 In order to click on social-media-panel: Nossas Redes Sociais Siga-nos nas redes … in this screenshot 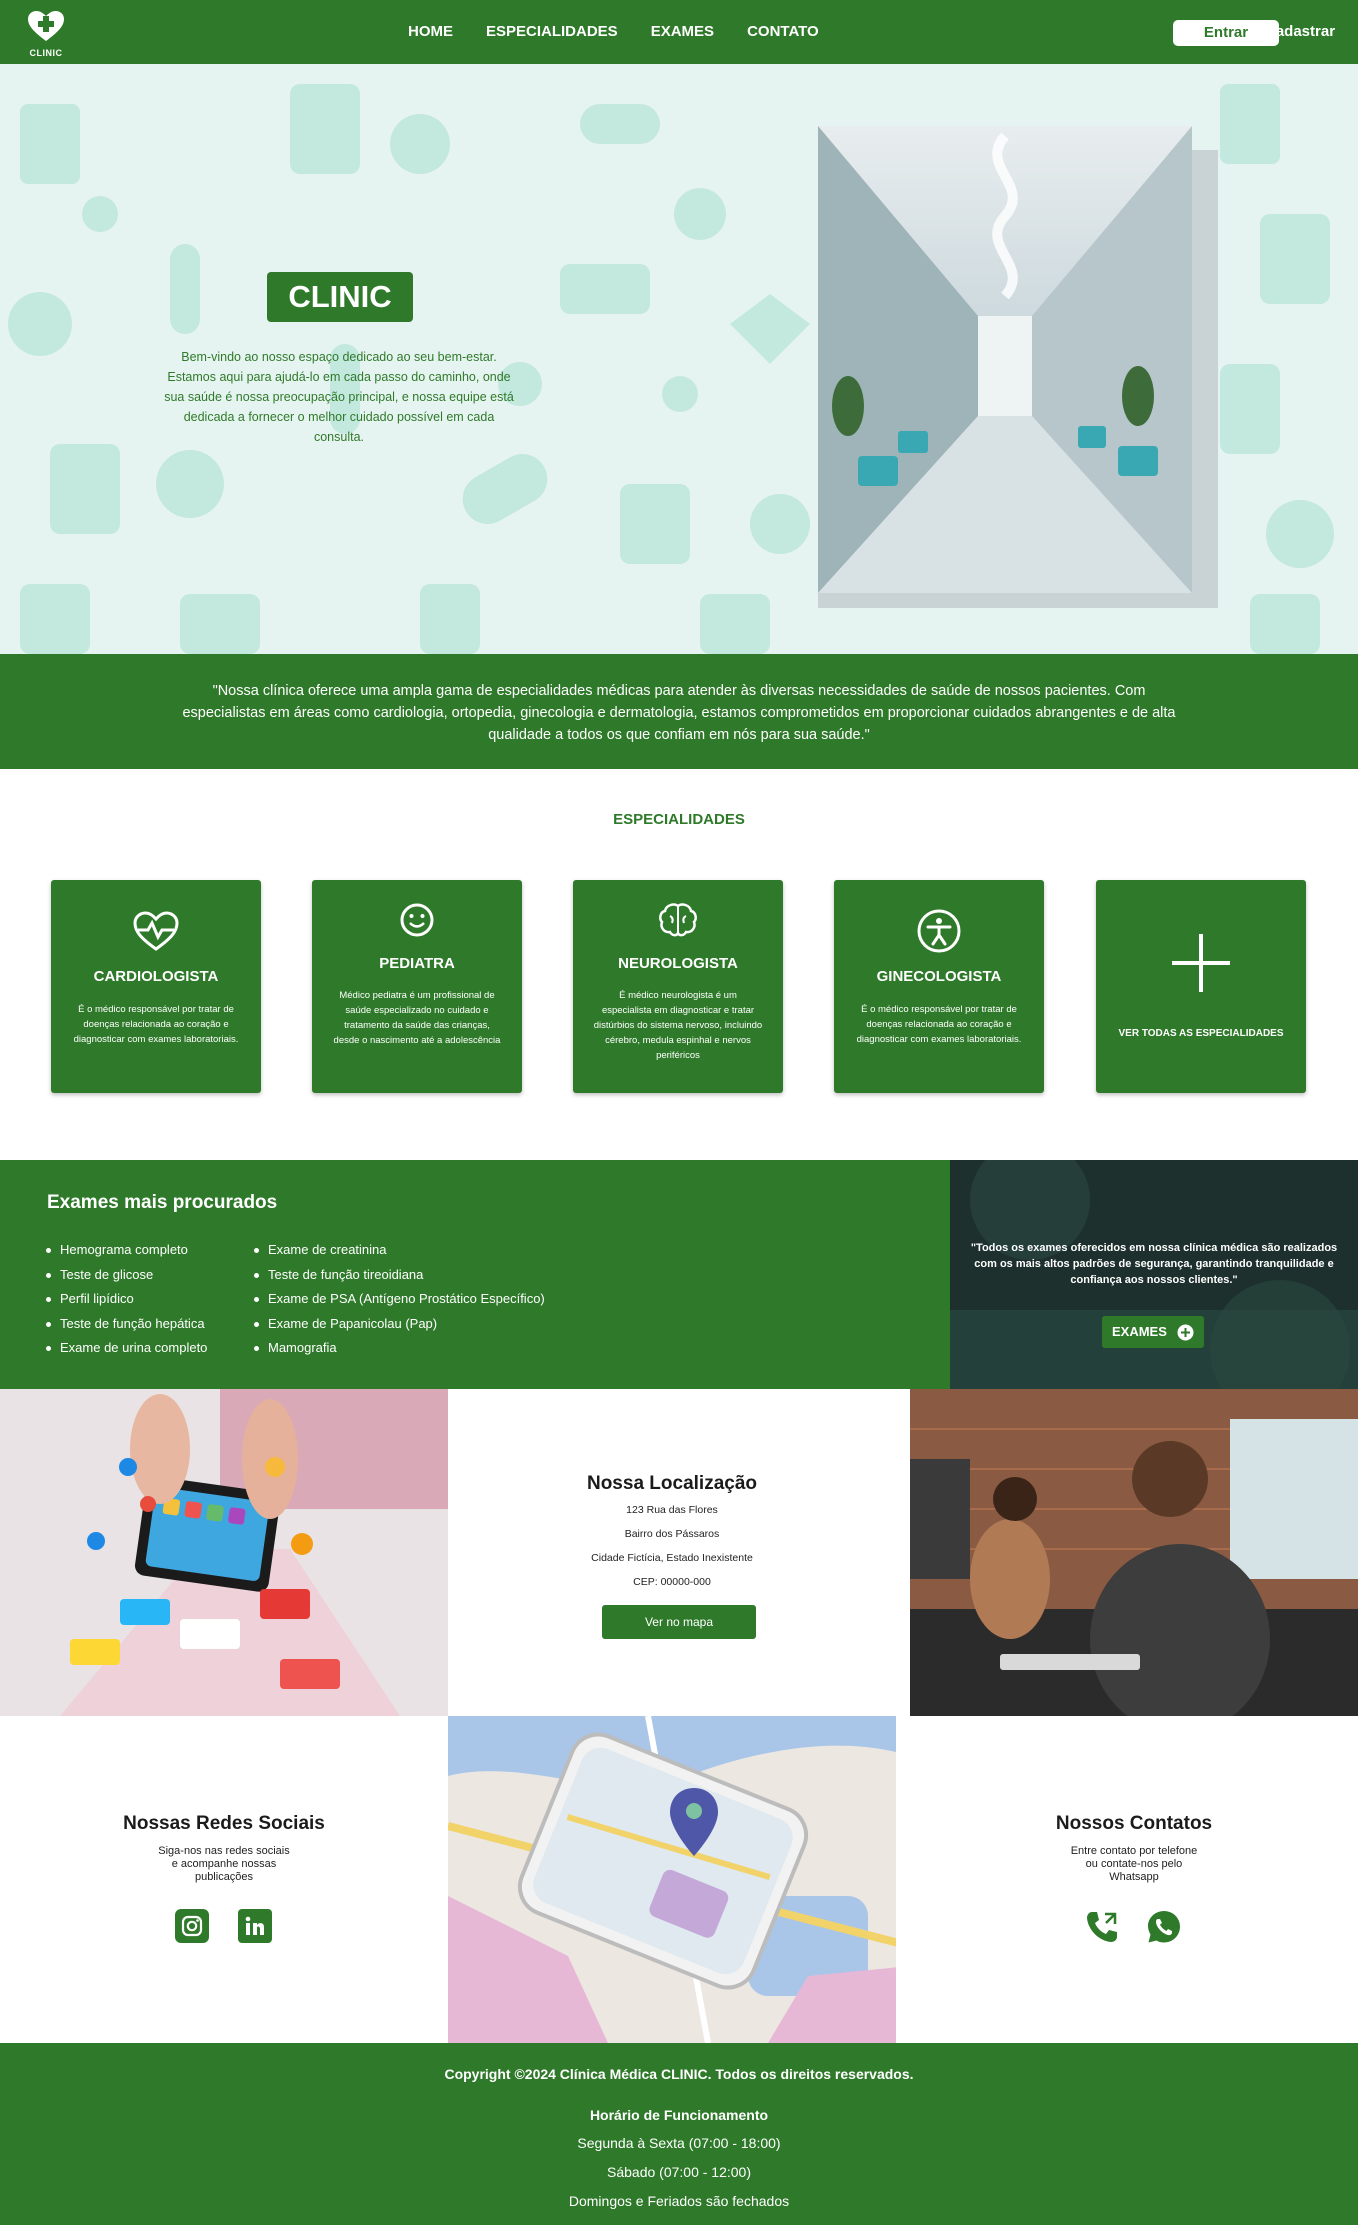, I will do `click(224, 1879)`.